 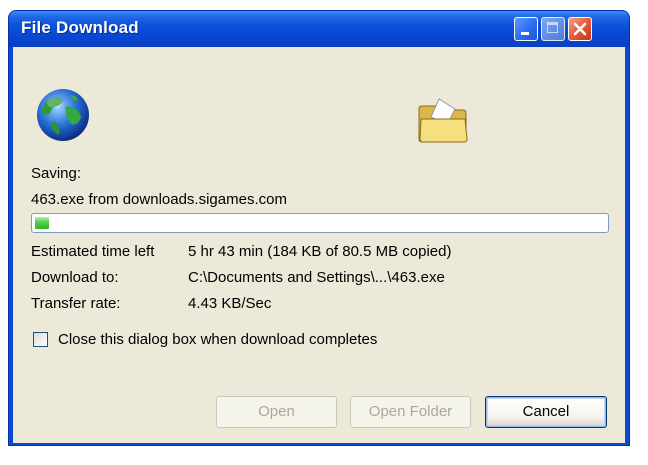 What do you see at coordinates (93, 251) in the screenshot?
I see `estimated-time-label: Estimated time left` at bounding box center [93, 251].